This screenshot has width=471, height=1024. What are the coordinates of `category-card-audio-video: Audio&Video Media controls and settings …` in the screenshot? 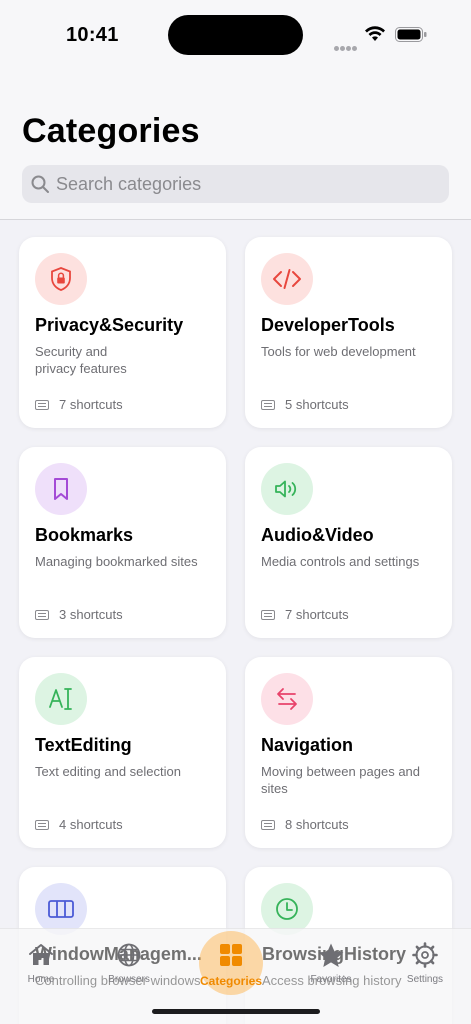 It's located at (348, 542).